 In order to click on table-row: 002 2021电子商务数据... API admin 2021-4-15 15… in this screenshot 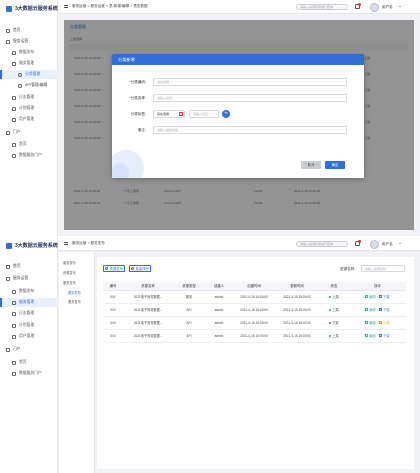, I will do `click(254, 310)`.